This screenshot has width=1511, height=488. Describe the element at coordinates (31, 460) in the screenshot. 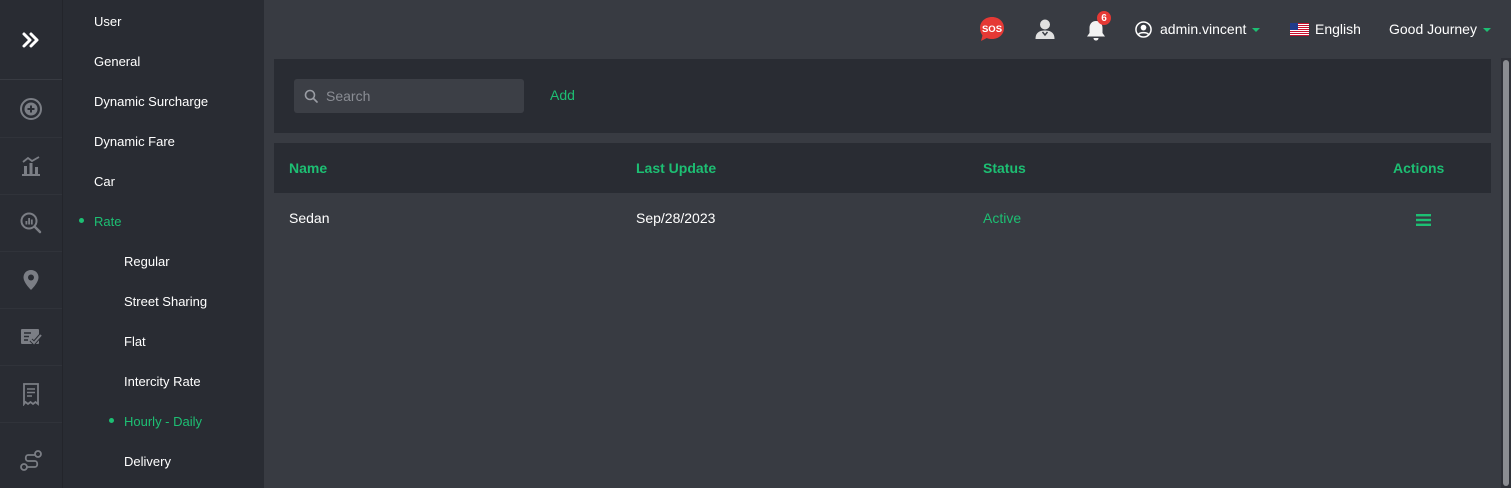

I see `route-icon` at that location.